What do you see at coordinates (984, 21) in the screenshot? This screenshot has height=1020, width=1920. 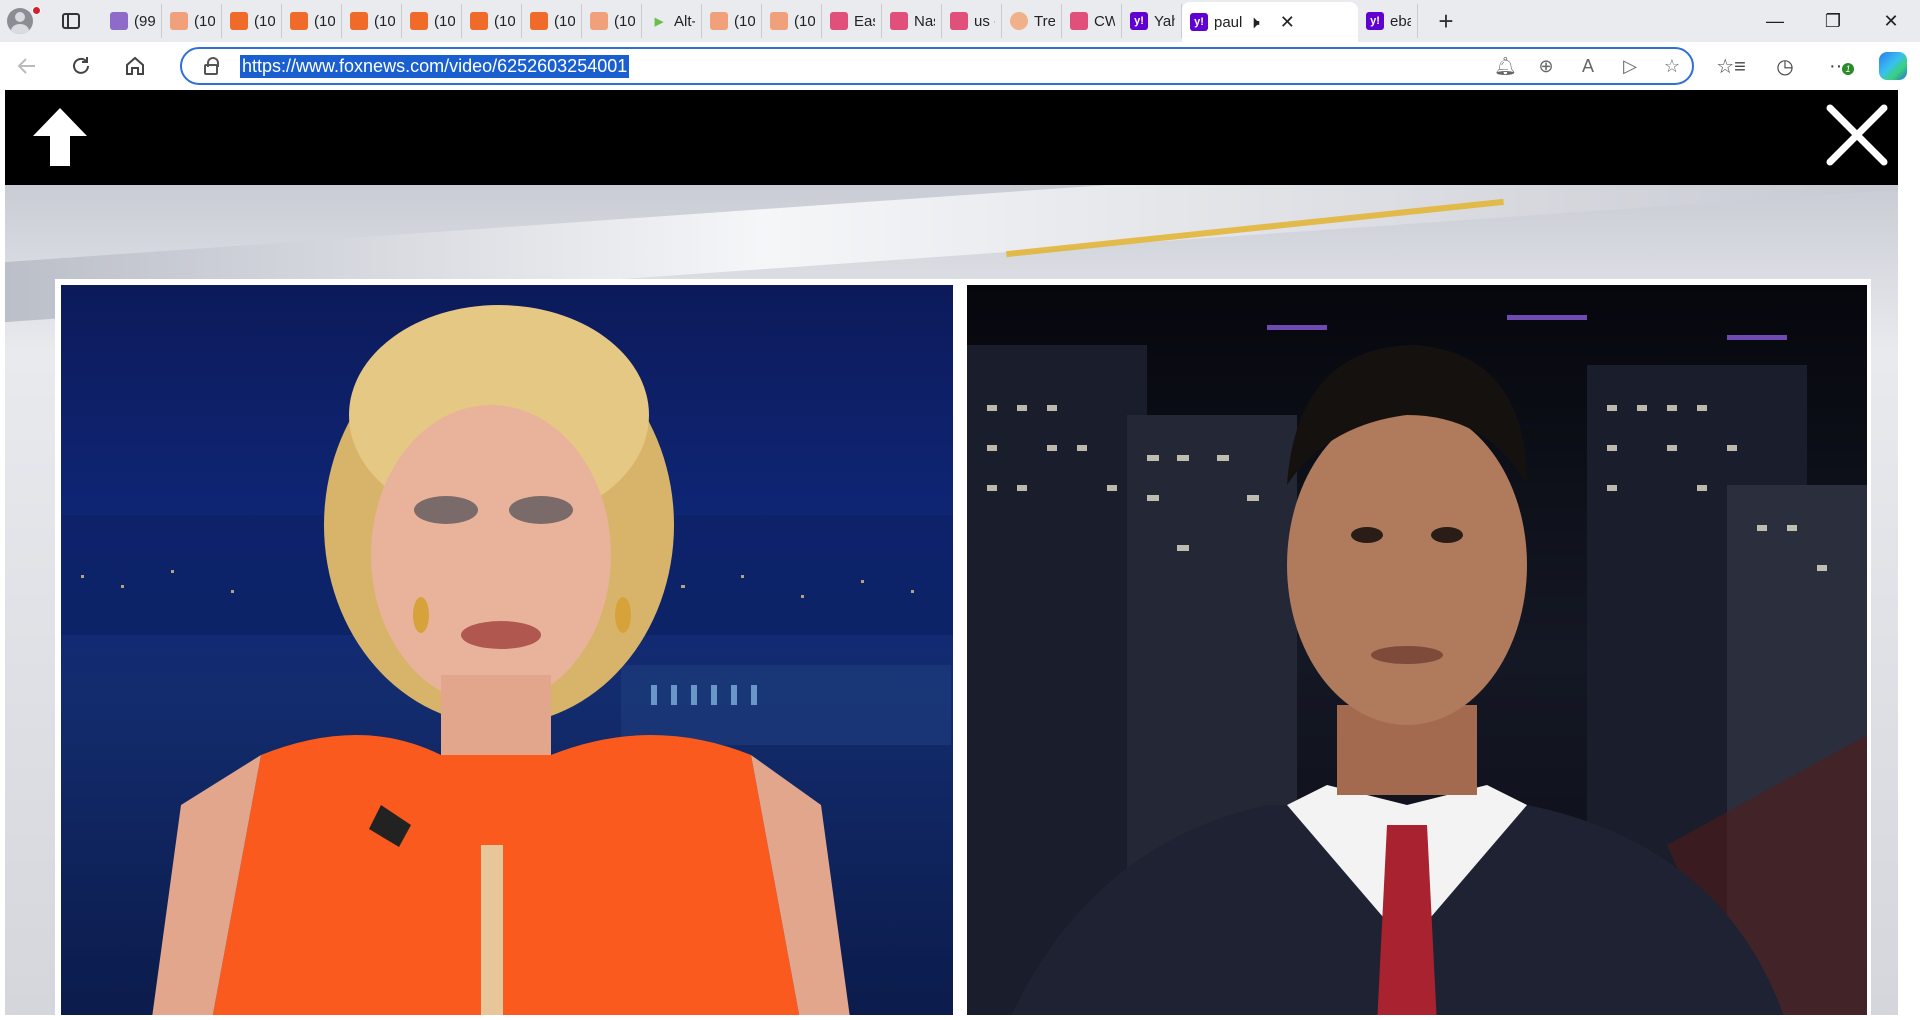 I see `tab-title: us -` at bounding box center [984, 21].